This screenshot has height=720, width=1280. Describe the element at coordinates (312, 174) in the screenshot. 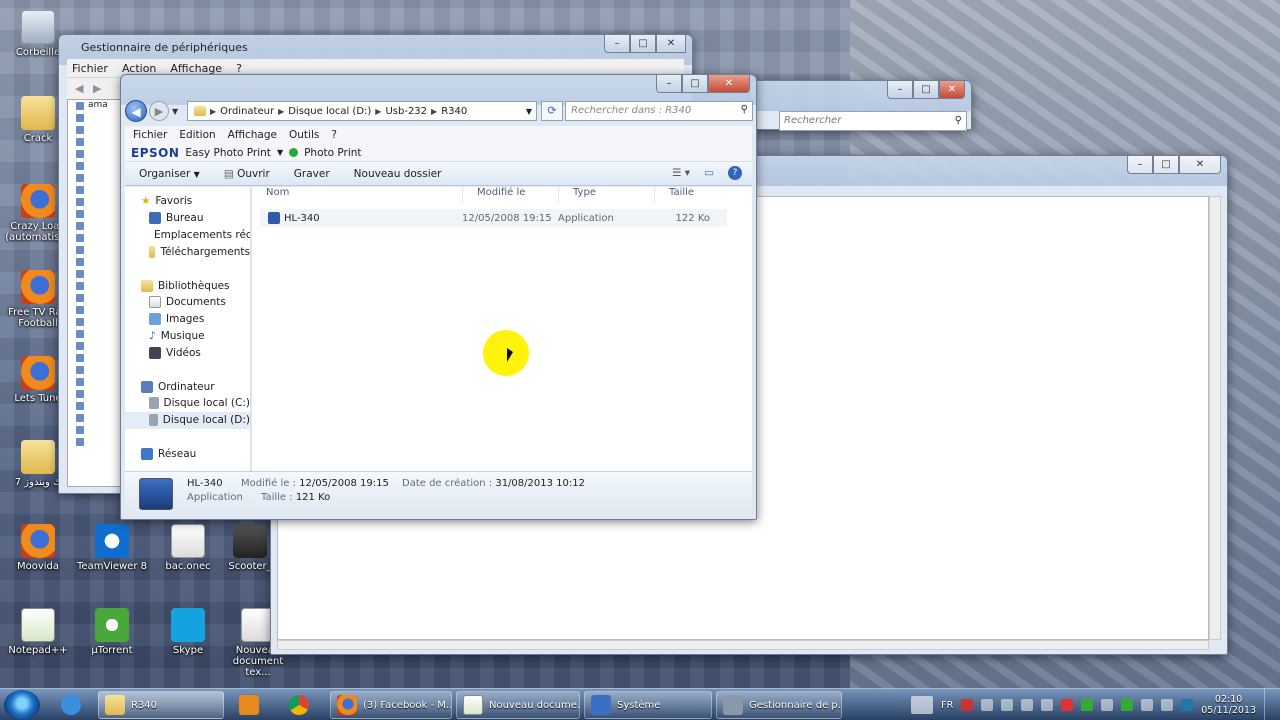

I see `burn-button: Graver` at that location.